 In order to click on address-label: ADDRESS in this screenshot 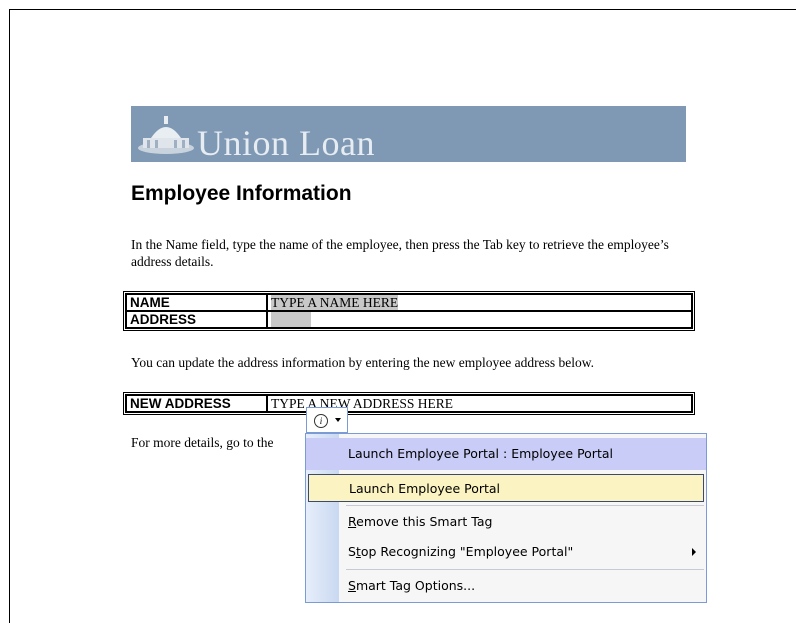, I will do `click(196, 319)`.